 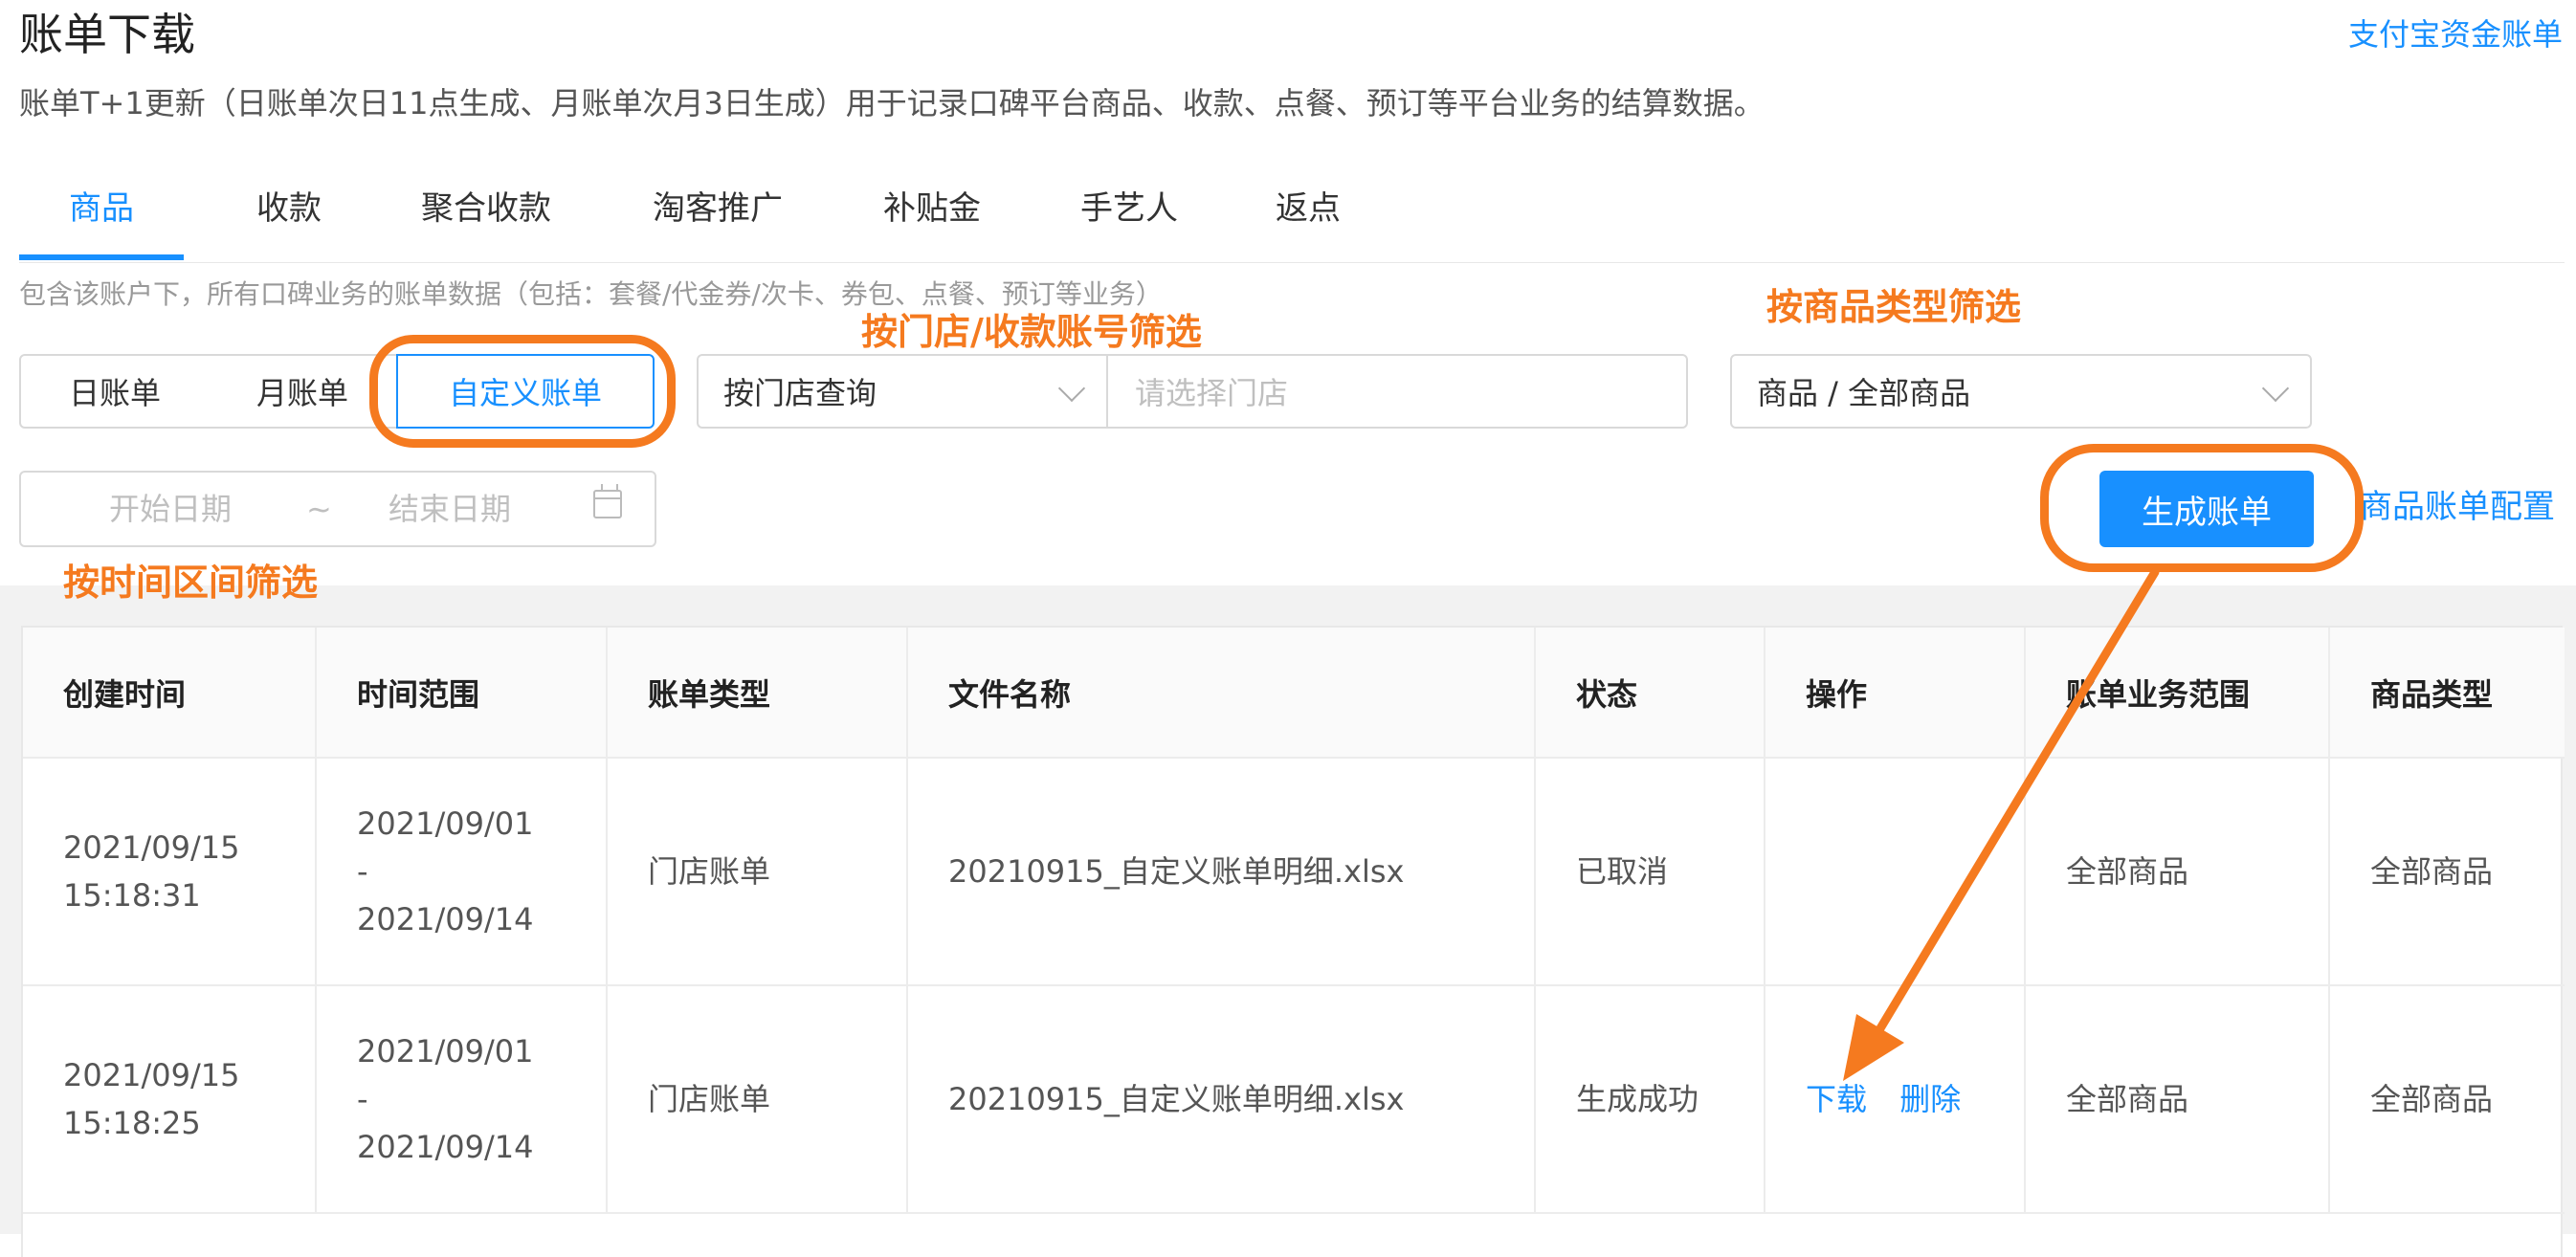 What do you see at coordinates (191, 583) in the screenshot?
I see `time-filter-annotation: 按时间区间筛选` at bounding box center [191, 583].